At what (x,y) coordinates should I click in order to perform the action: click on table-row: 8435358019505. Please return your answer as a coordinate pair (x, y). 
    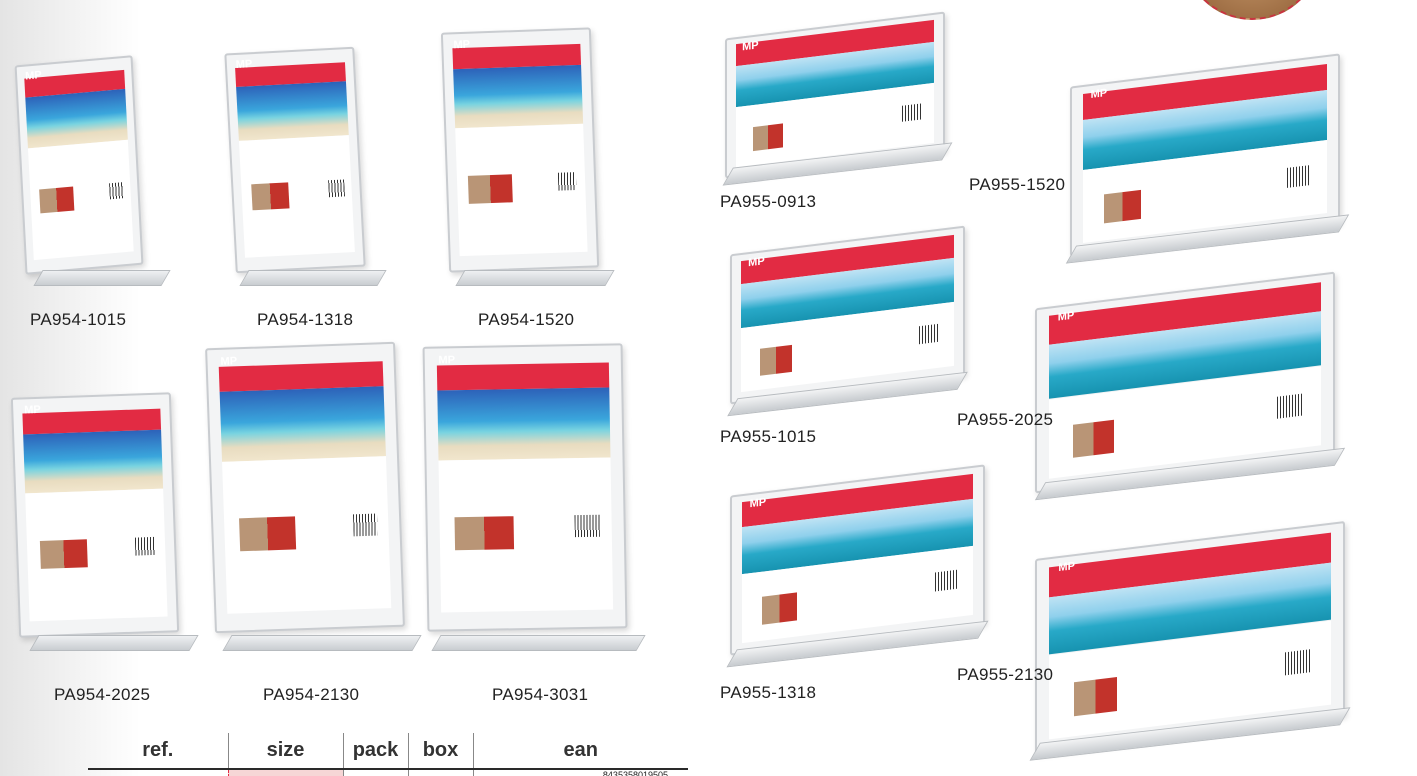
    Looking at the image, I should click on (388, 772).